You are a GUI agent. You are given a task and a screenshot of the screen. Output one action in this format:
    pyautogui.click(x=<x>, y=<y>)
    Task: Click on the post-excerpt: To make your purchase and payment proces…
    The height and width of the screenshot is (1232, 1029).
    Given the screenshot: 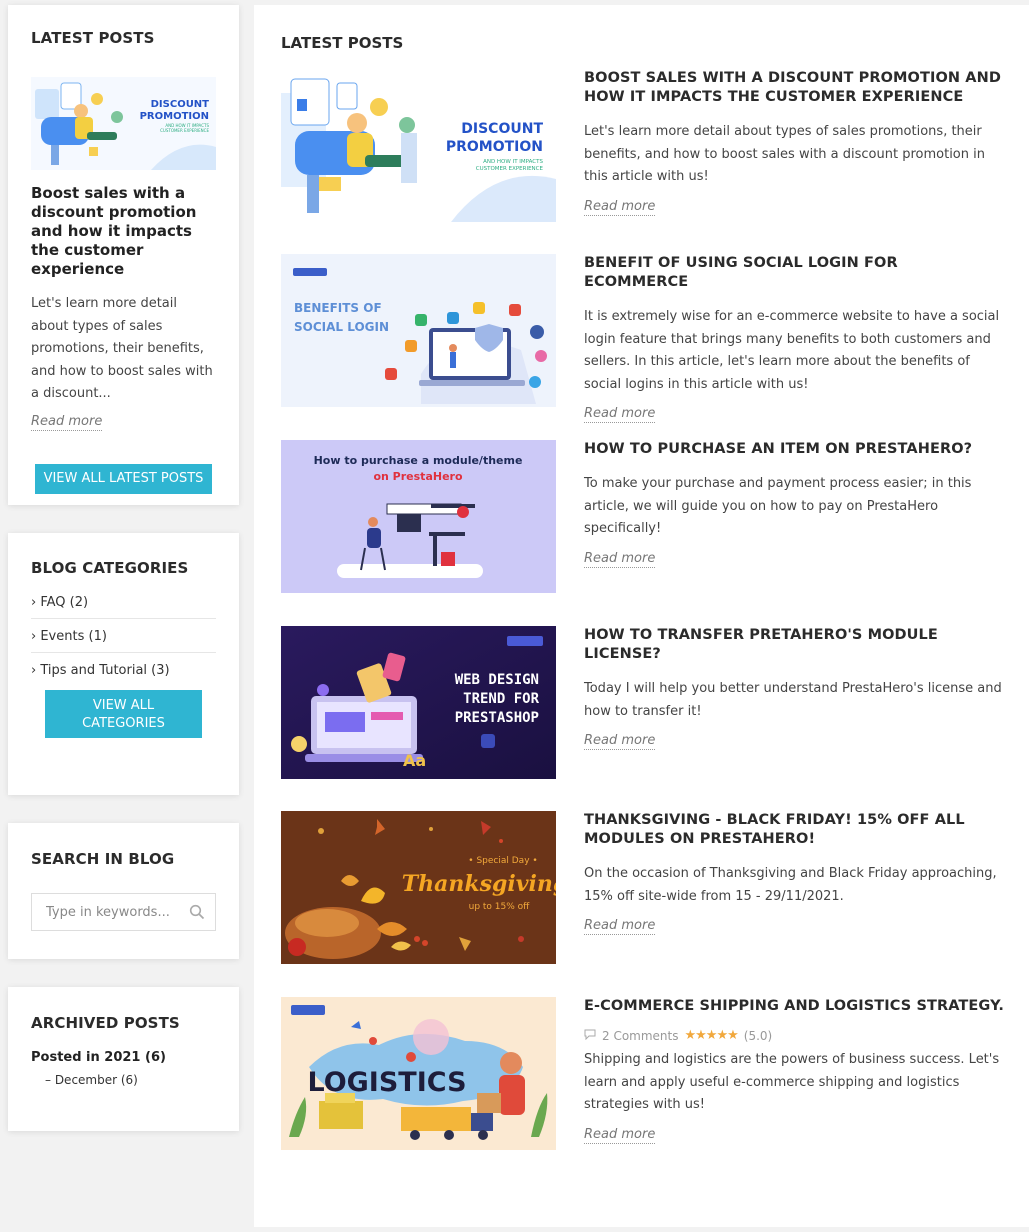 What is the action you would take?
    pyautogui.click(x=778, y=506)
    